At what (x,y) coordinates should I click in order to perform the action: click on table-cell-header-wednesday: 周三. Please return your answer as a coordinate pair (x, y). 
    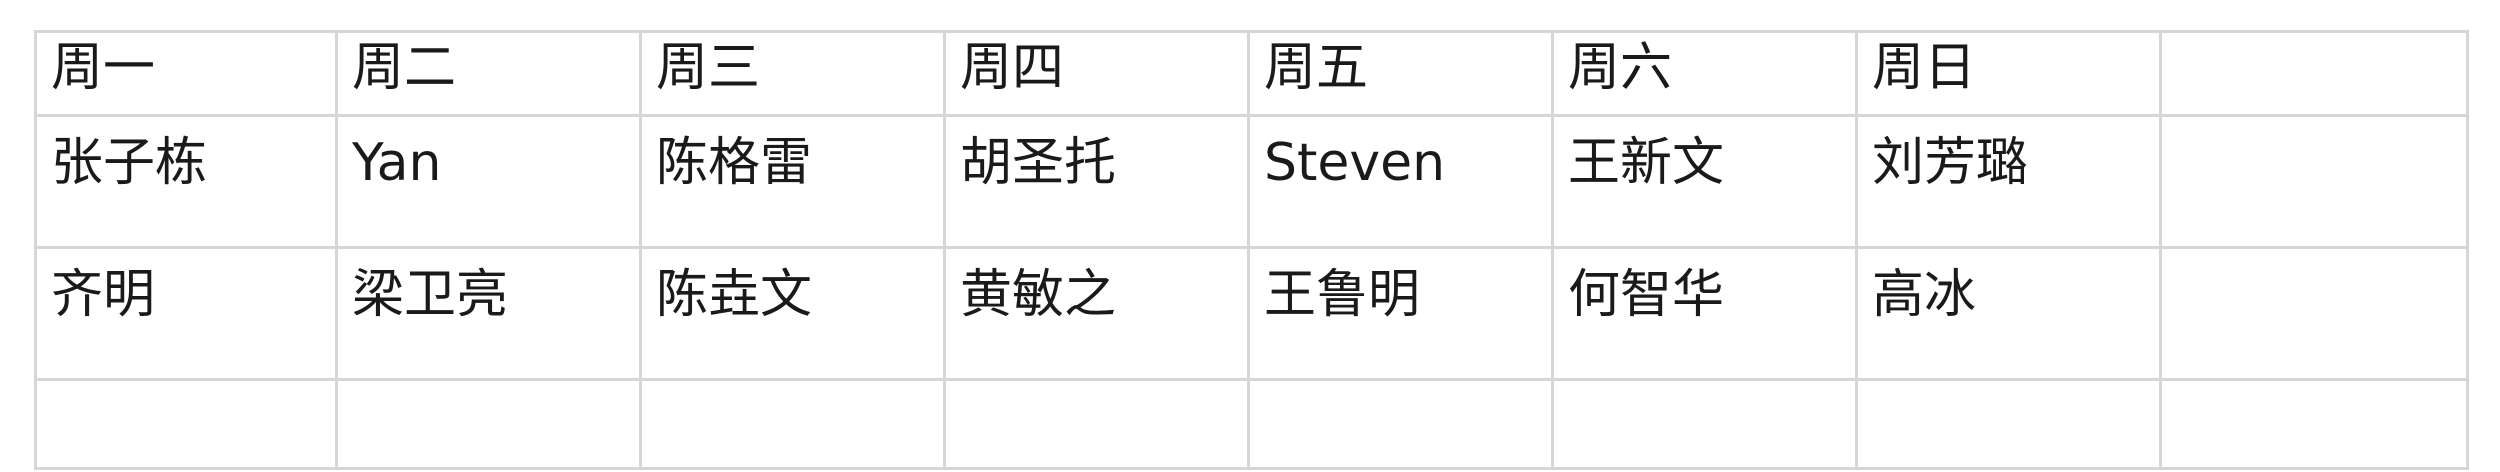
    Looking at the image, I should click on (792, 73).